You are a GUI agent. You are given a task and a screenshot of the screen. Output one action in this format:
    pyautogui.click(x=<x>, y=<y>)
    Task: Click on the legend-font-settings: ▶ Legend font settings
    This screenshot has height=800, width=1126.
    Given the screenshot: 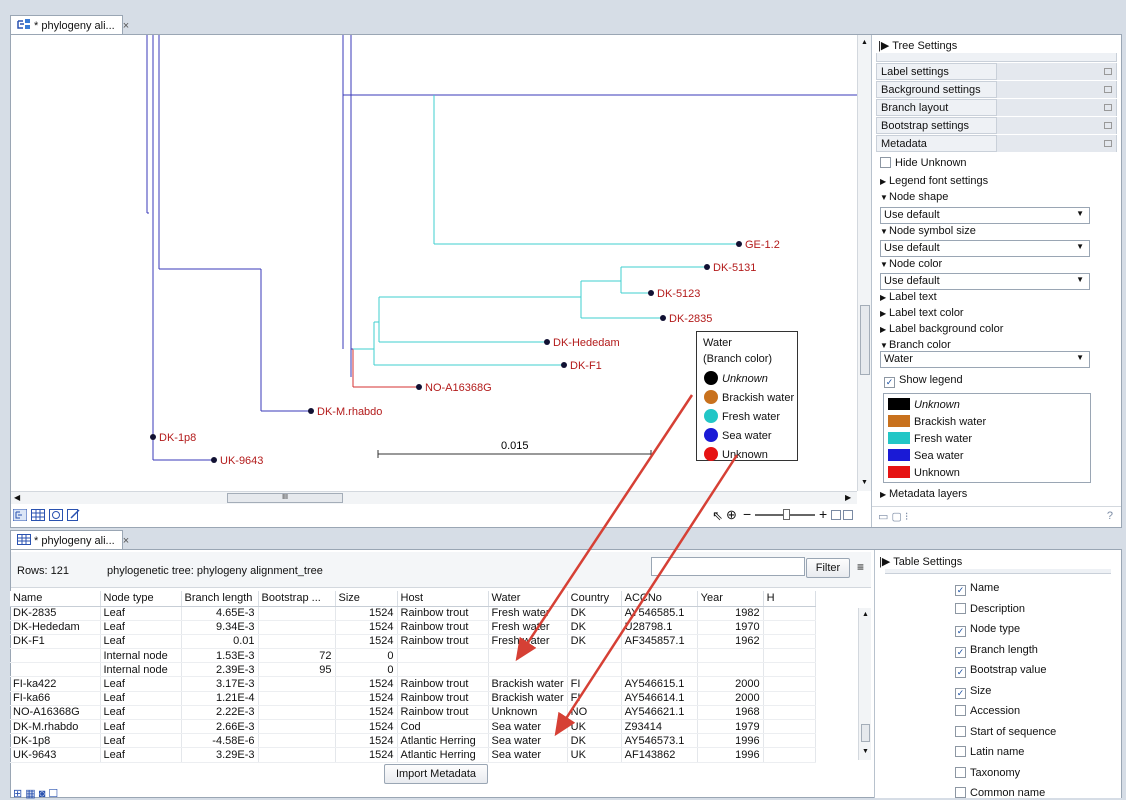 What is the action you would take?
    pyautogui.click(x=934, y=181)
    